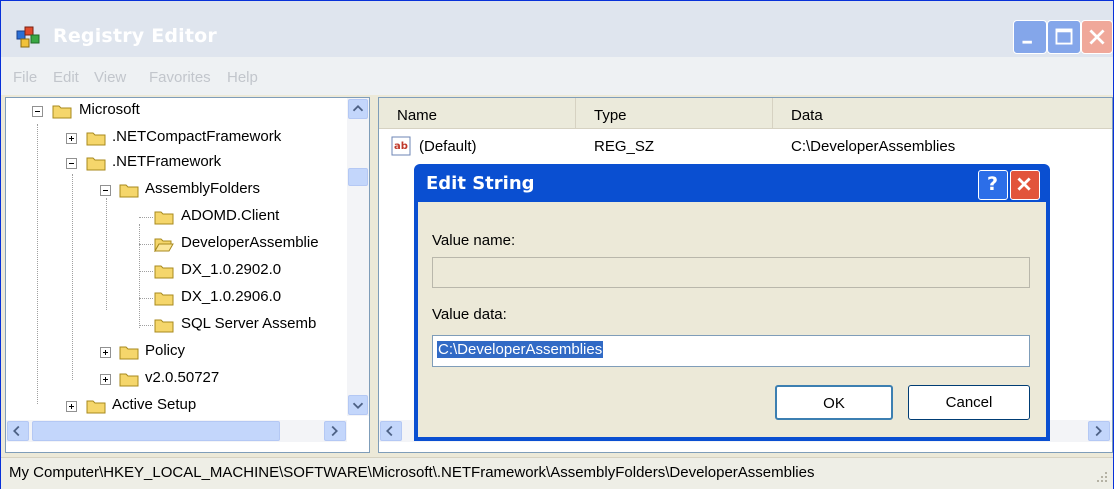  Describe the element at coordinates (164, 245) in the screenshot. I see `open-folder-icon` at that location.